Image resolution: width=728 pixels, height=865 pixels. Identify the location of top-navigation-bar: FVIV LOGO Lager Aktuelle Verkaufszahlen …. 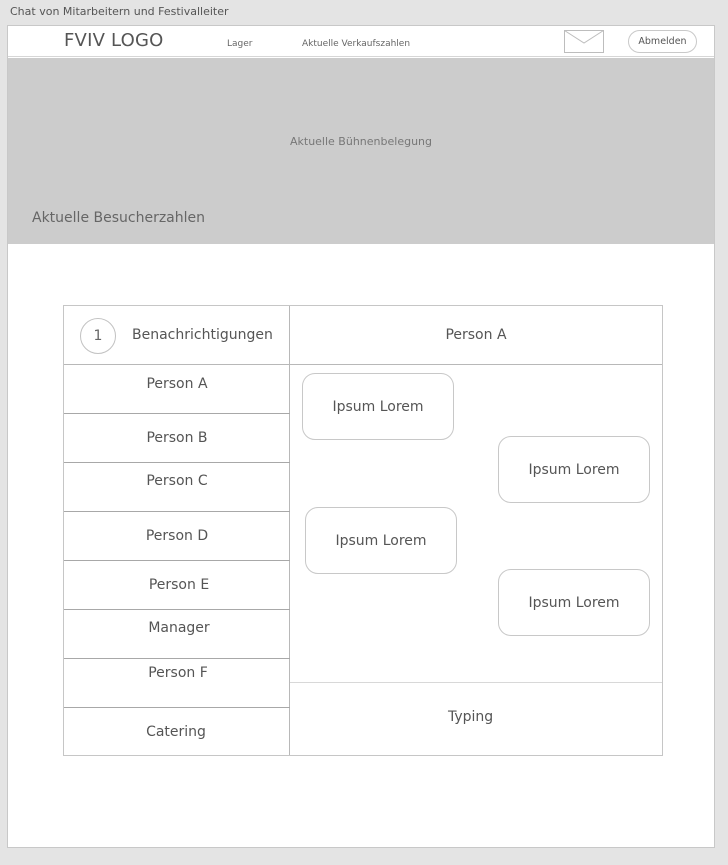
(361, 41).